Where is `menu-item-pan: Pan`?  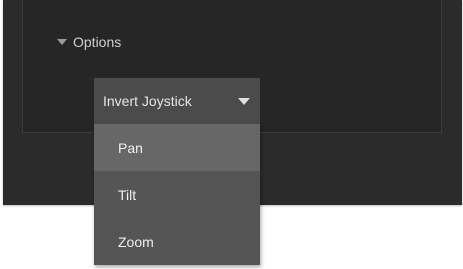
menu-item-pan: Pan is located at coordinates (177, 147).